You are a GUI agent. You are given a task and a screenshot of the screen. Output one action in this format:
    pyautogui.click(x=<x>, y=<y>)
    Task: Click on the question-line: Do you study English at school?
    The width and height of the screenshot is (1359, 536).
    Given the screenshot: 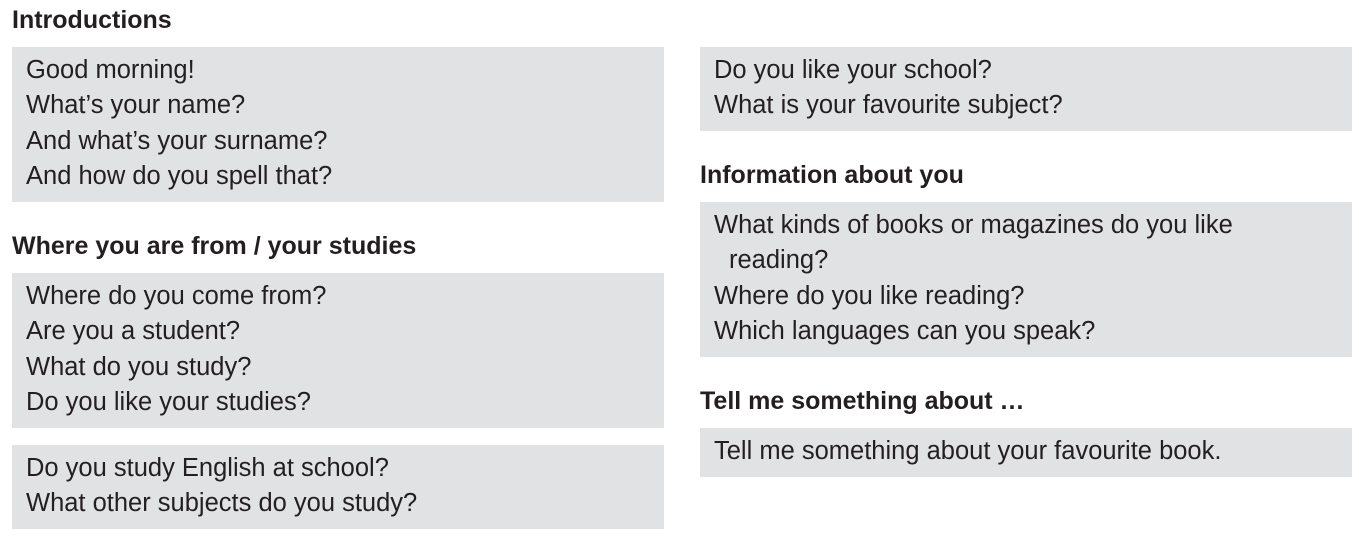 What is the action you would take?
    pyautogui.click(x=207, y=468)
    